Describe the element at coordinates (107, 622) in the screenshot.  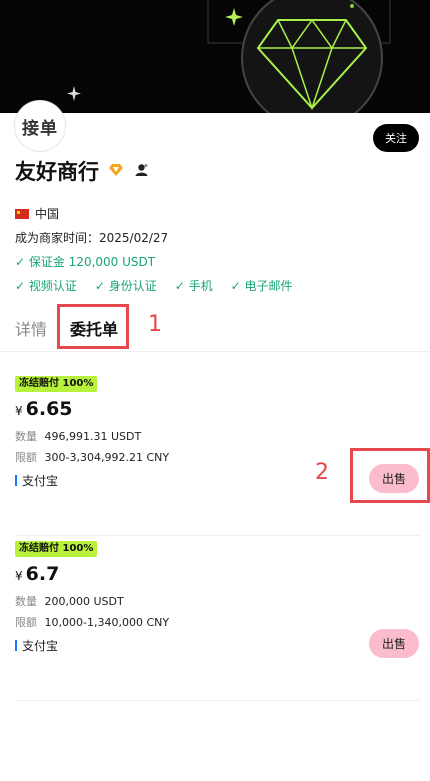
I see `limit-value: 10,000-1,340,000 CNY` at that location.